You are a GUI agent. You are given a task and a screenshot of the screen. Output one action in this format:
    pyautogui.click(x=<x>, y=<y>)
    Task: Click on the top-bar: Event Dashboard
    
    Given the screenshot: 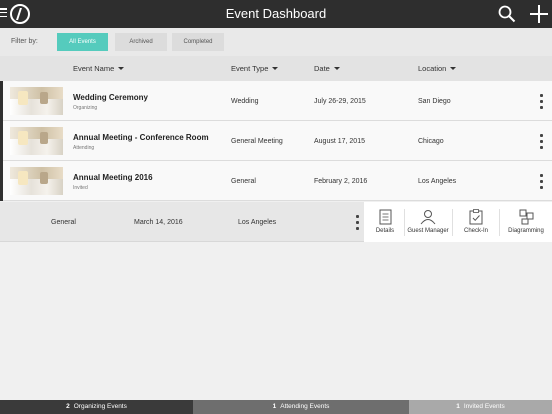 What is the action you would take?
    pyautogui.click(x=276, y=14)
    